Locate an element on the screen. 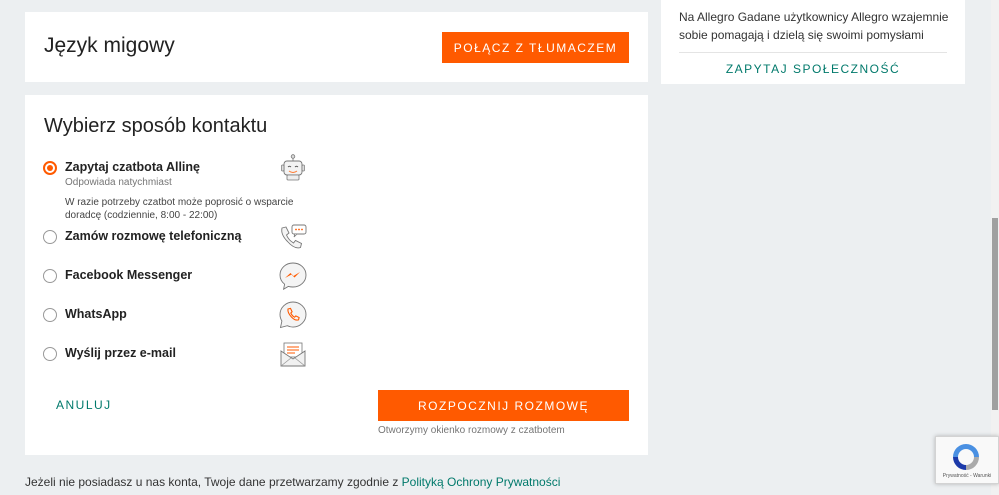  messenger-icon is located at coordinates (293, 276).